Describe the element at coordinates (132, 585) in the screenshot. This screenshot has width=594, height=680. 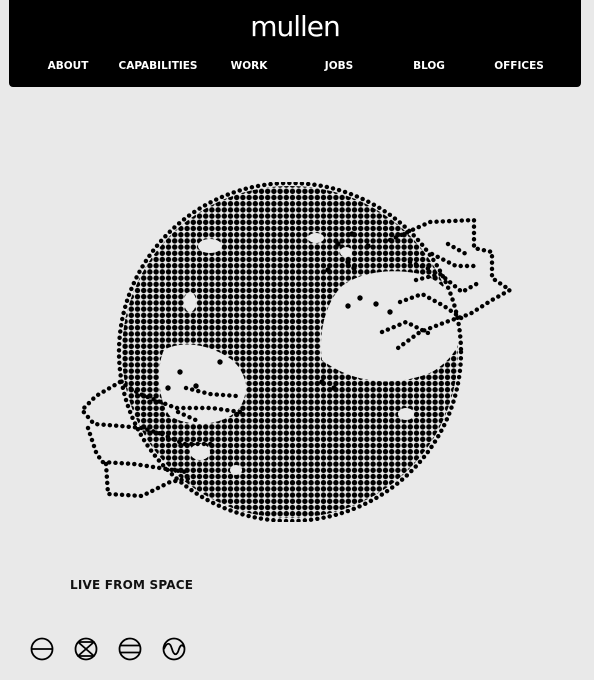
I see `caption-live-from-space: LIVE FROM SPACE` at that location.